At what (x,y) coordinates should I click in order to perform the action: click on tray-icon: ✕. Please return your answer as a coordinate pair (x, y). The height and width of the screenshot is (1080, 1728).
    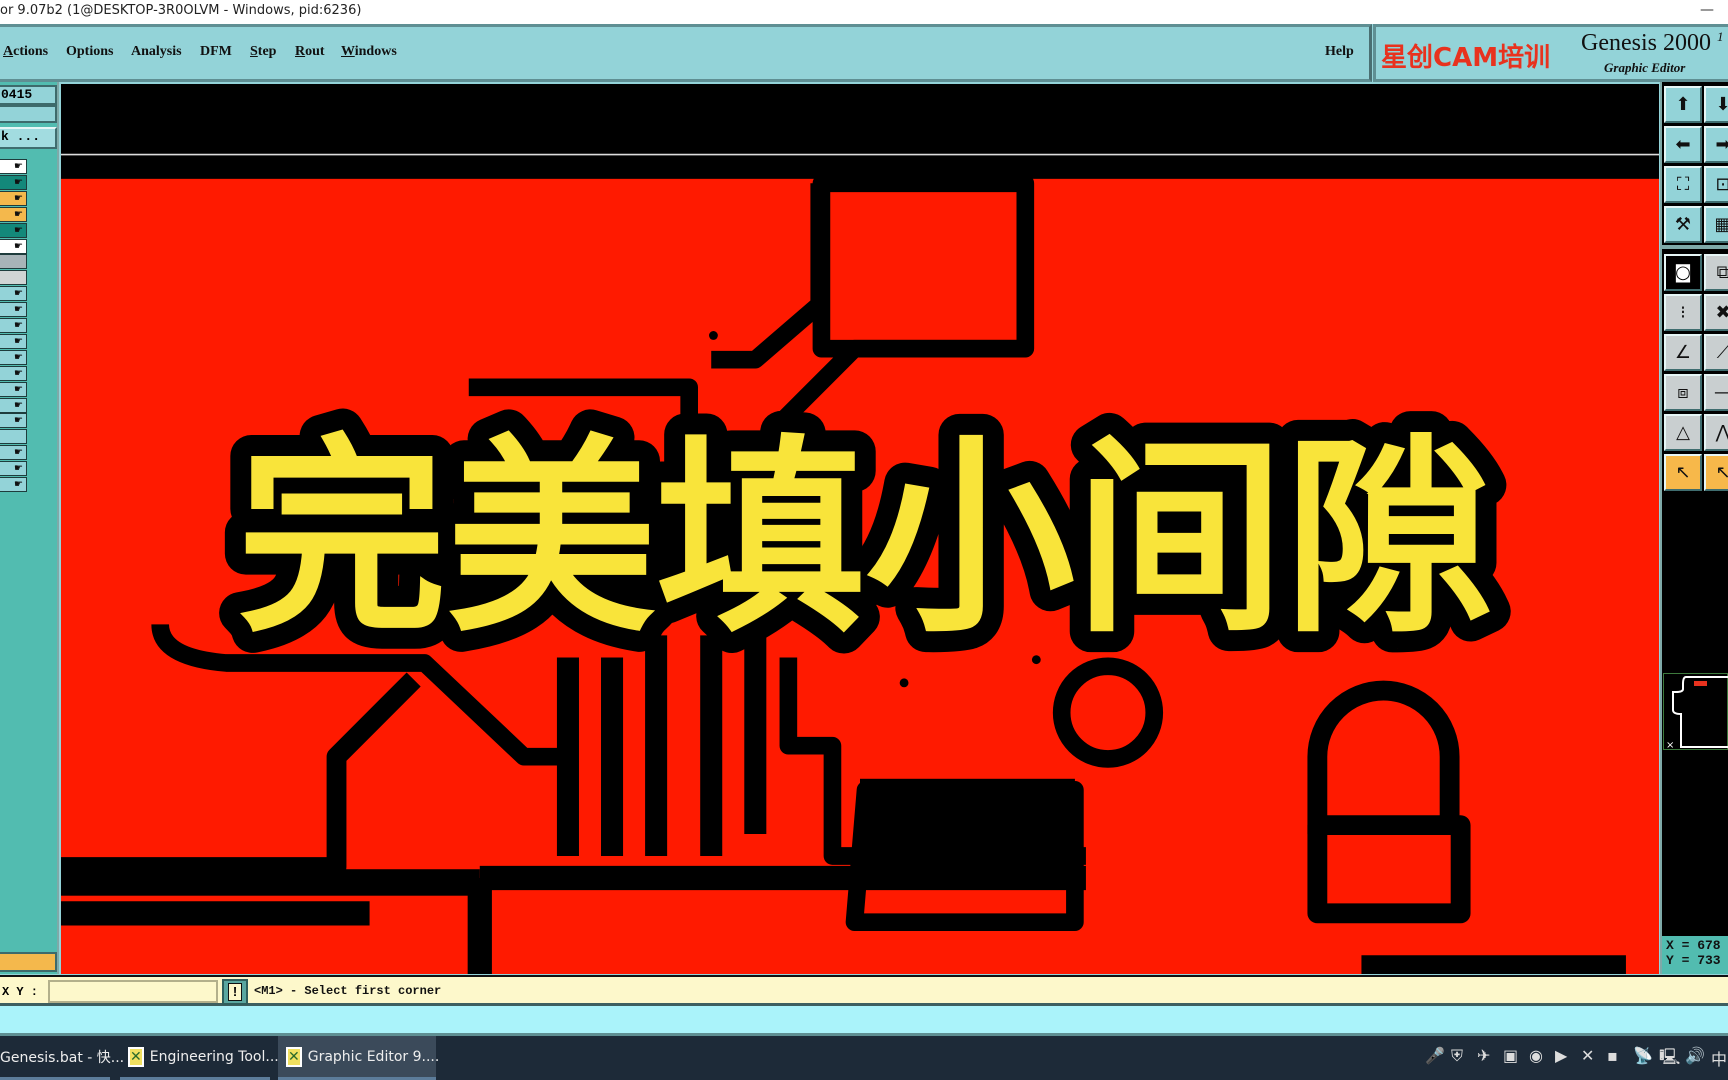
    Looking at the image, I should click on (1587, 1055).